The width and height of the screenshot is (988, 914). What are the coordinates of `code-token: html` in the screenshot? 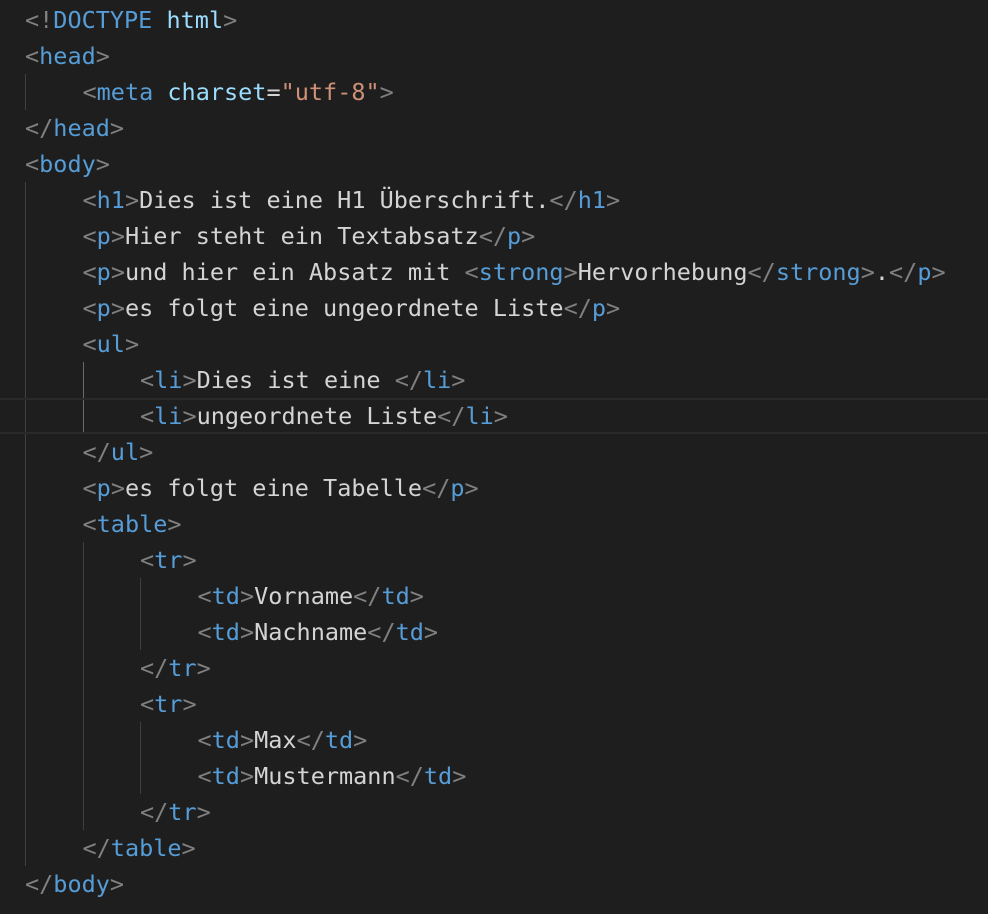 It's located at (195, 20).